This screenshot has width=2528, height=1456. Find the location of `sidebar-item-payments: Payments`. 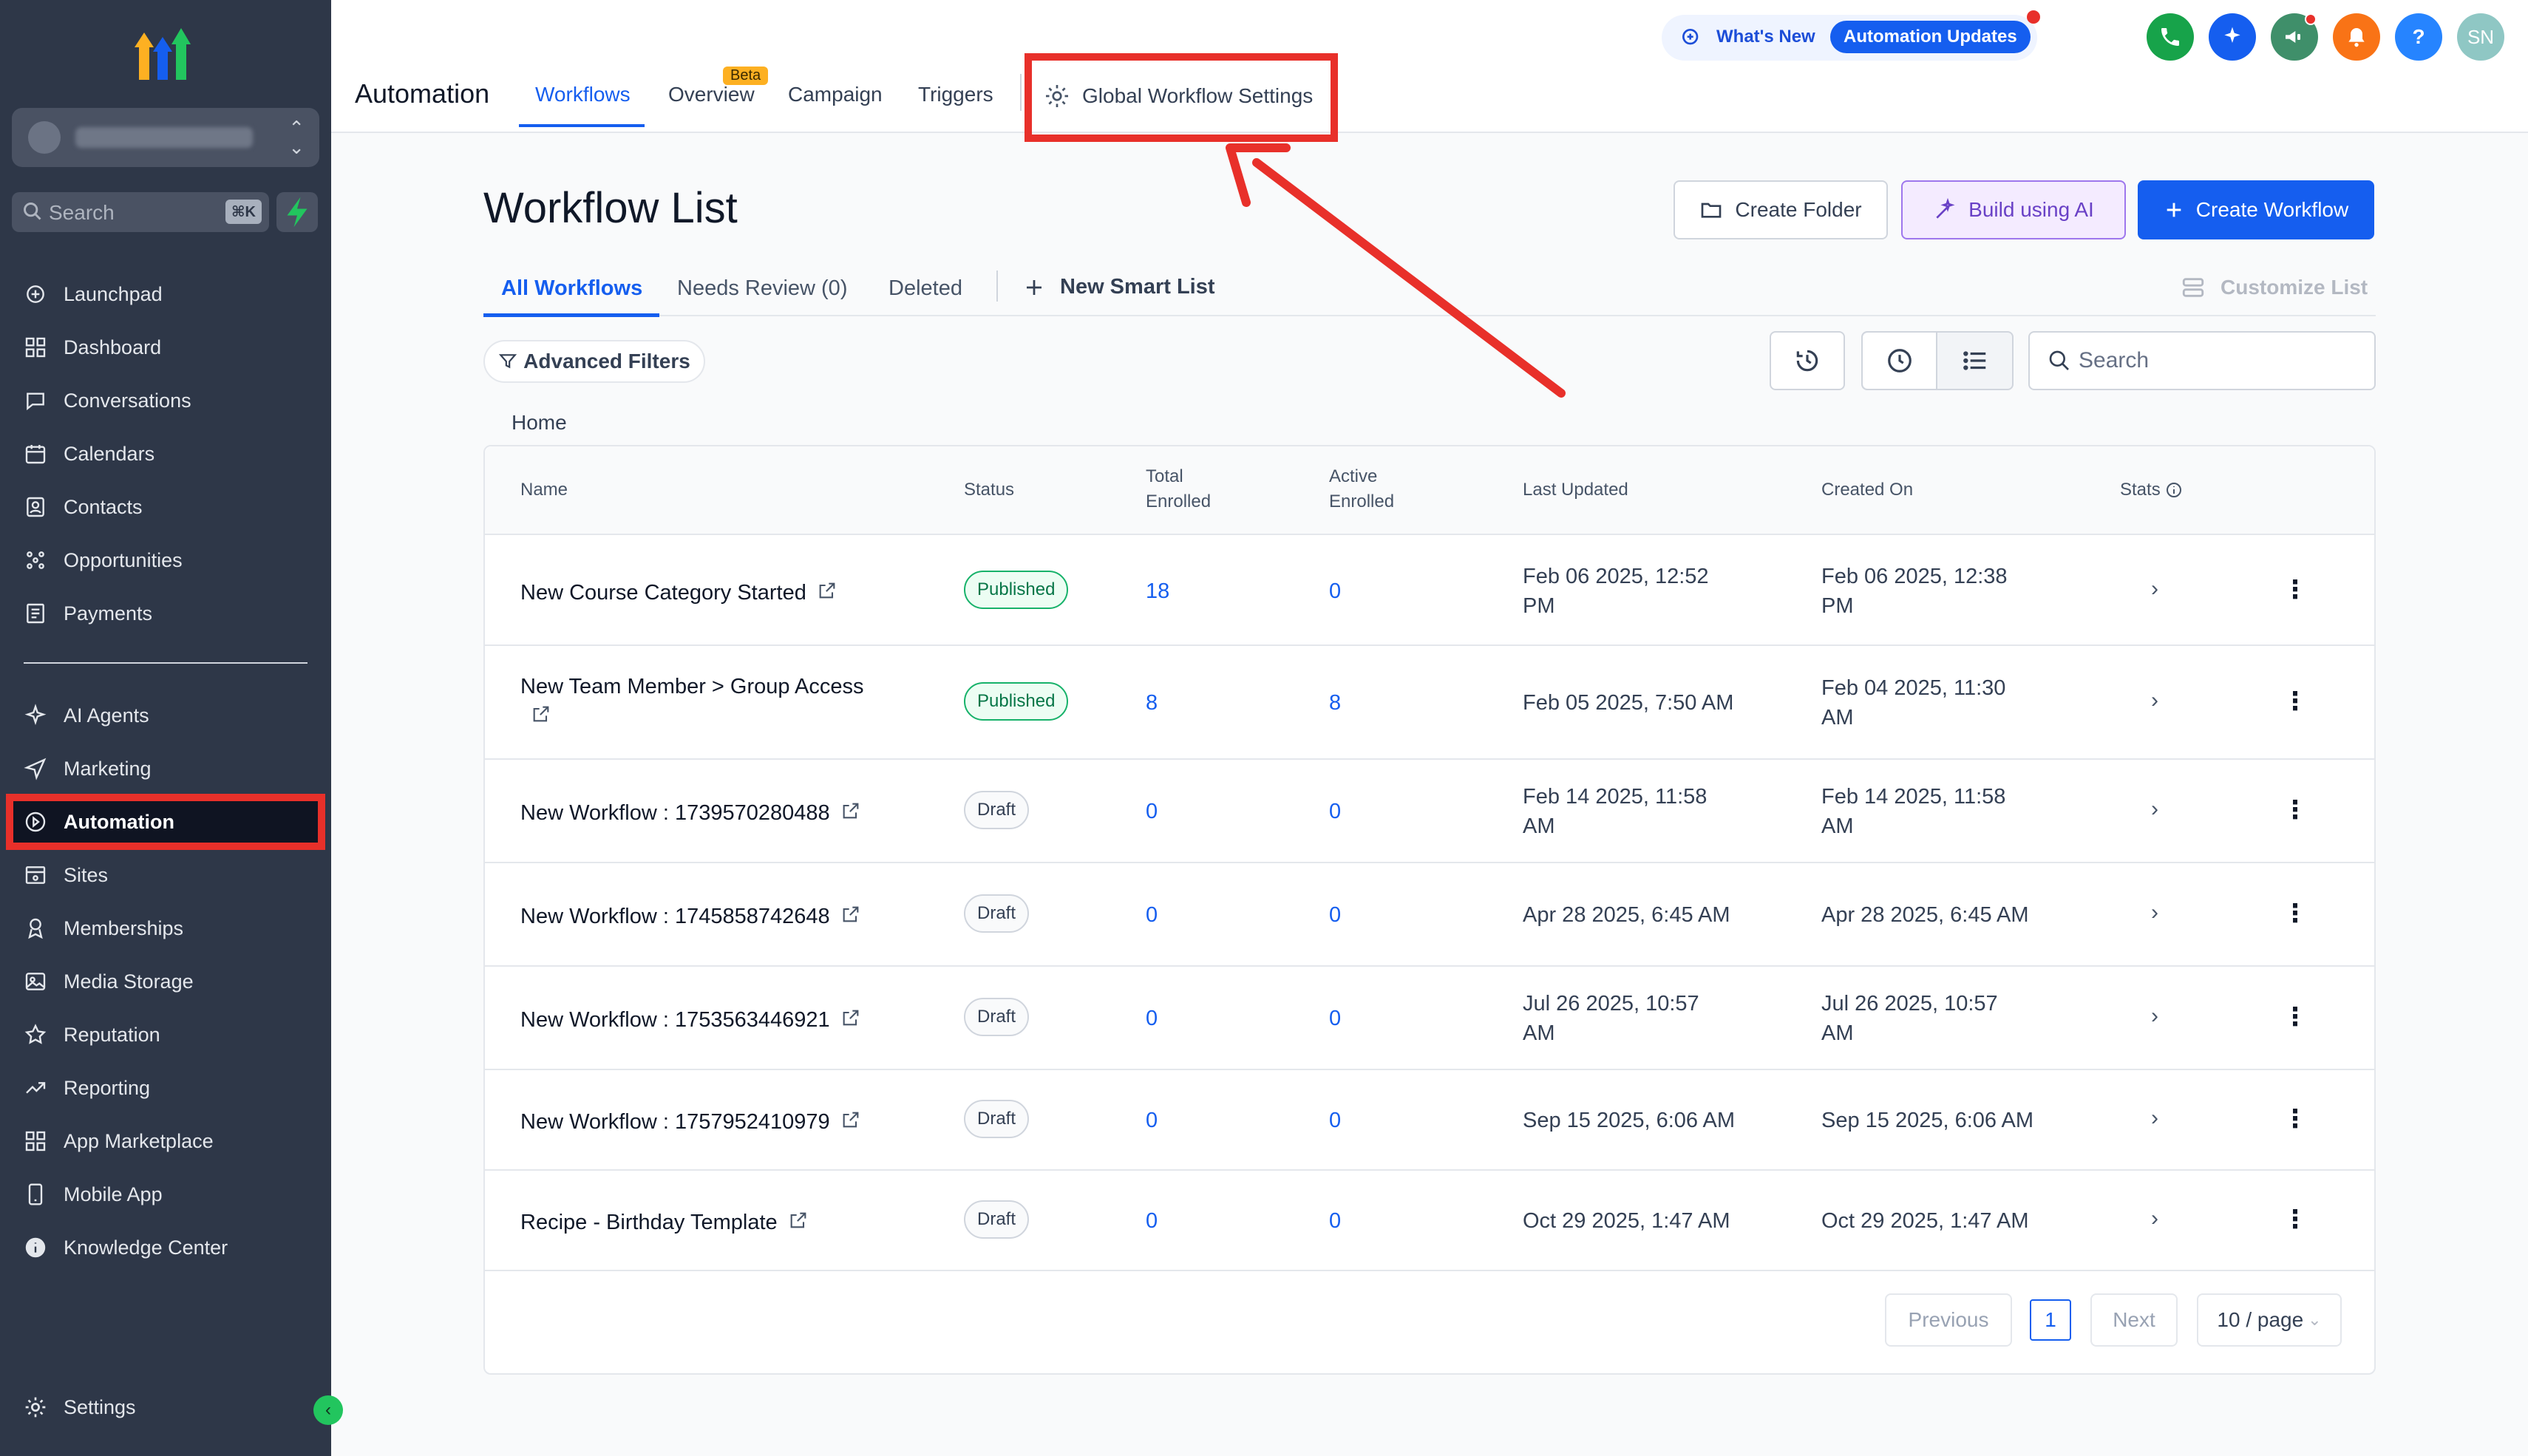

sidebar-item-payments: Payments is located at coordinates (165, 613).